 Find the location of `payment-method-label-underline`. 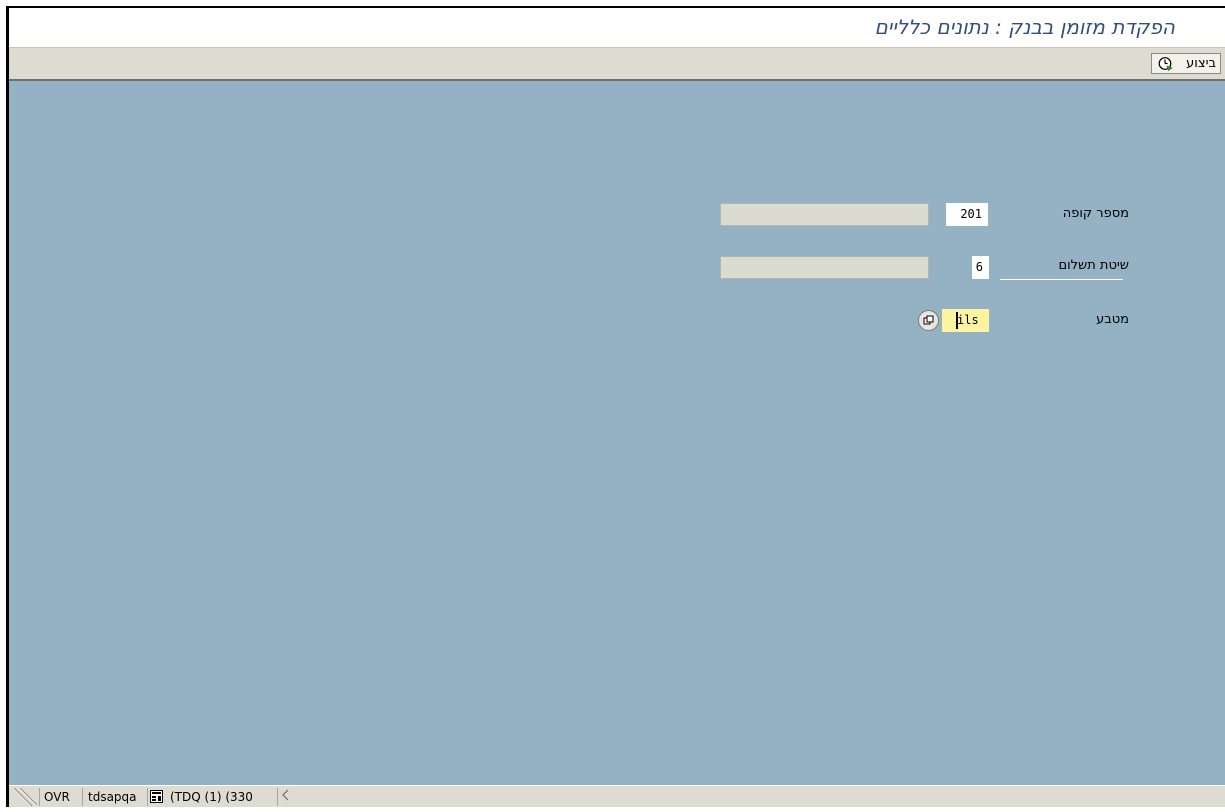

payment-method-label-underline is located at coordinates (1061, 279).